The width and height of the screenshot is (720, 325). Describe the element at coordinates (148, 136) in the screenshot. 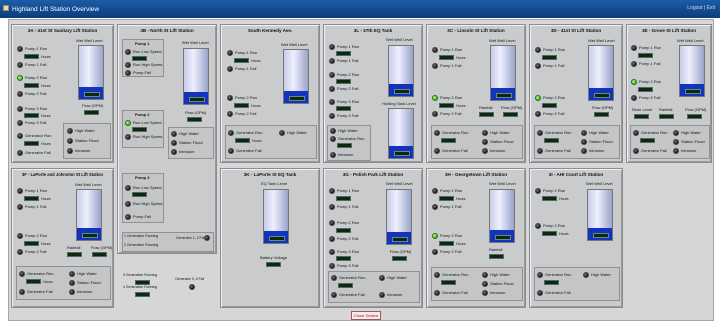

I see `high-speed-label: Run High Speed` at that location.